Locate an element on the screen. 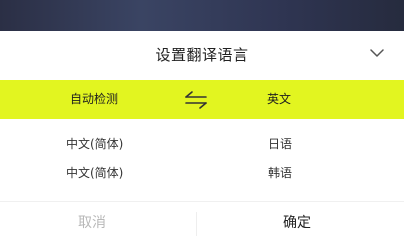 The image size is (404, 245). cancel-button: 取消 is located at coordinates (92, 223).